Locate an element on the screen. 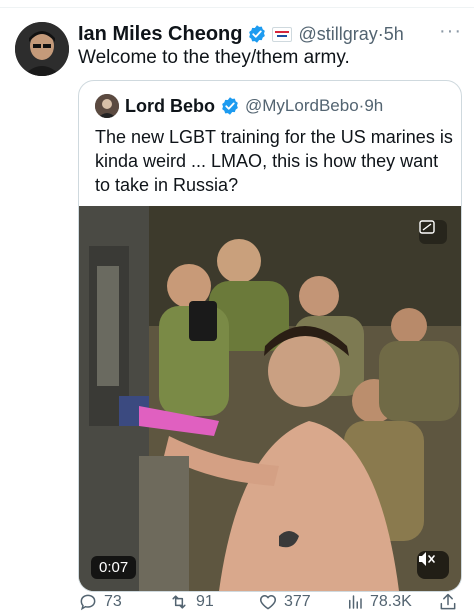 The image size is (474, 616). reply-count: 73 is located at coordinates (113, 601).